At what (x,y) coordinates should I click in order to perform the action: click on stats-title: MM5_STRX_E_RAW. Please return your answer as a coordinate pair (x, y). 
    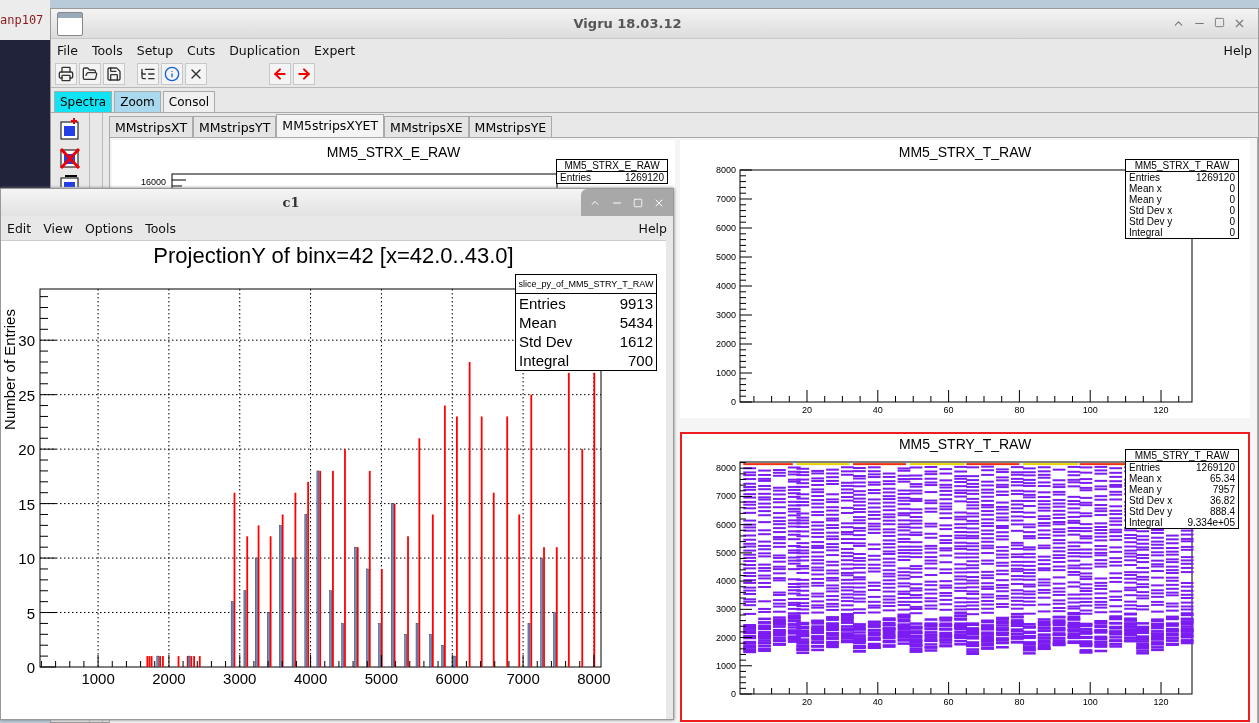
    Looking at the image, I should click on (612, 165).